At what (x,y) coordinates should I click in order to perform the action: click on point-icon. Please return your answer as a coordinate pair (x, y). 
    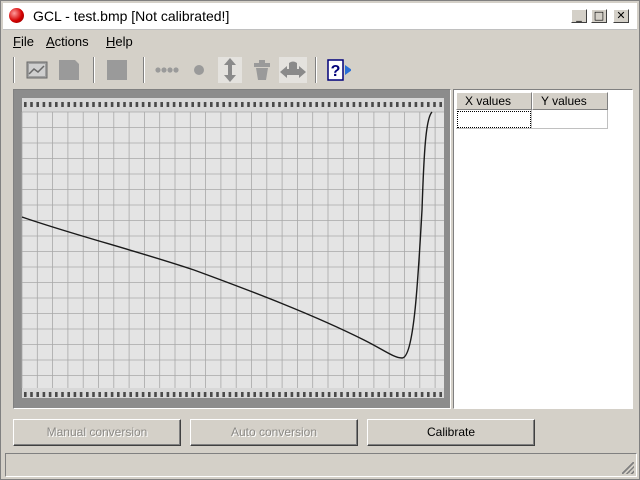
    Looking at the image, I should click on (199, 70).